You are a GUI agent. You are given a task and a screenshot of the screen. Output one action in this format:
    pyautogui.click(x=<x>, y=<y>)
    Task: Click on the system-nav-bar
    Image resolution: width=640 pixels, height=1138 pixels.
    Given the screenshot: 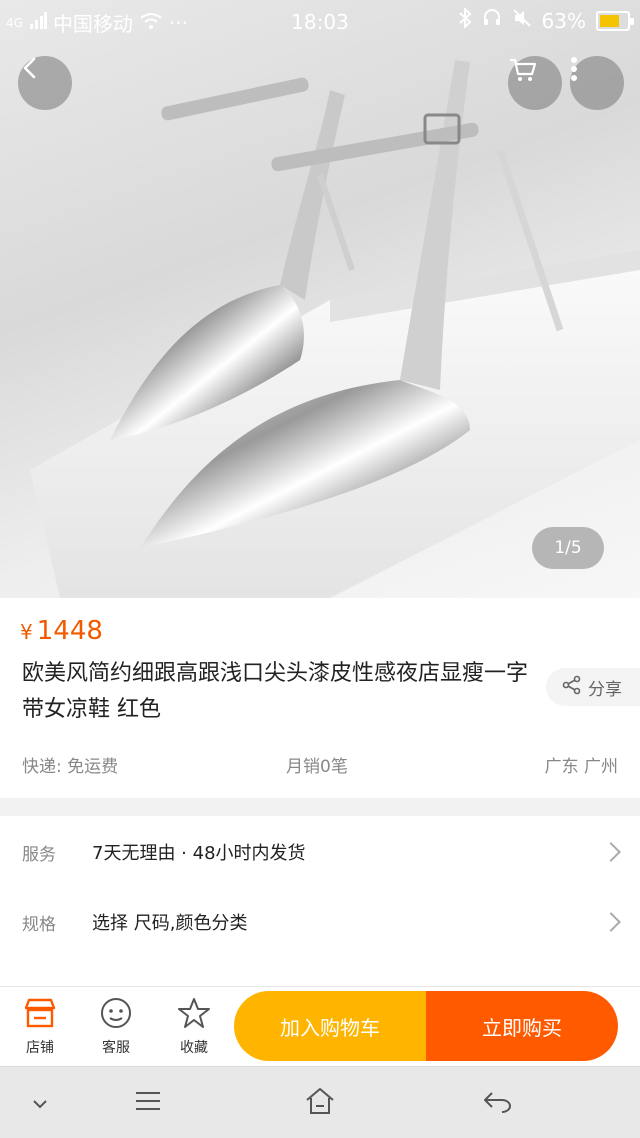 What is the action you would take?
    pyautogui.click(x=320, y=1102)
    